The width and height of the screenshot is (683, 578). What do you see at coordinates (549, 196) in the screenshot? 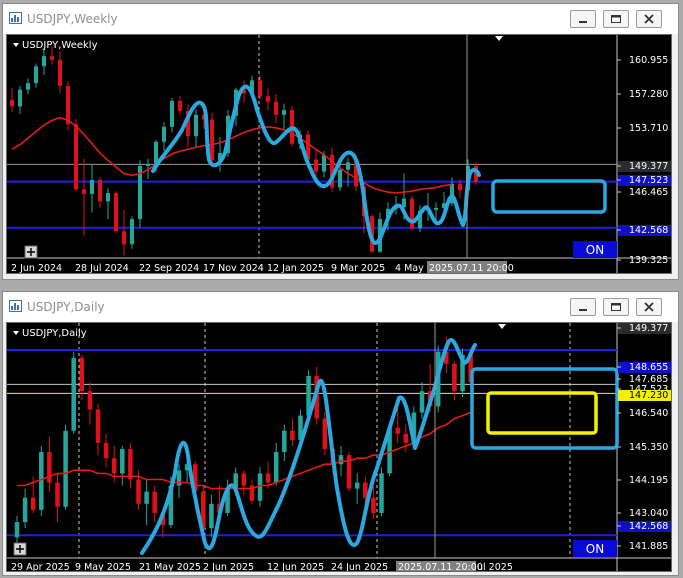
I see `highlight-box` at bounding box center [549, 196].